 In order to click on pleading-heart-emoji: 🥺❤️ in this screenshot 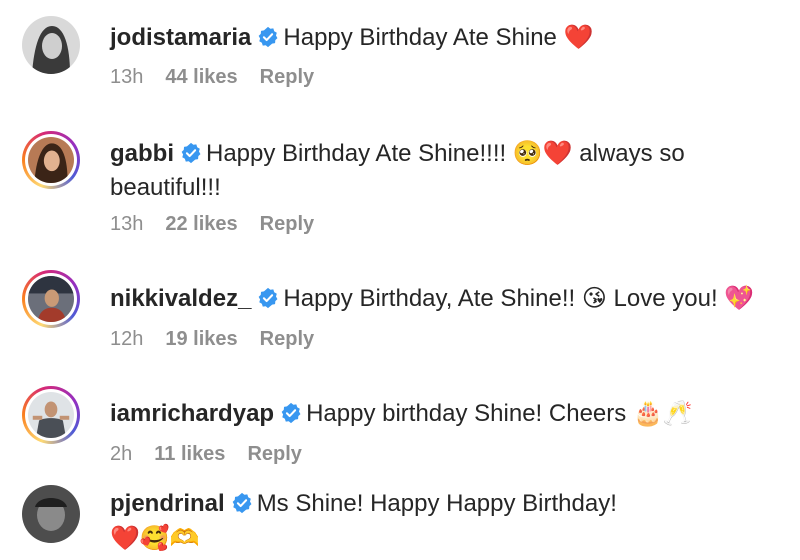, I will do `click(542, 153)`.